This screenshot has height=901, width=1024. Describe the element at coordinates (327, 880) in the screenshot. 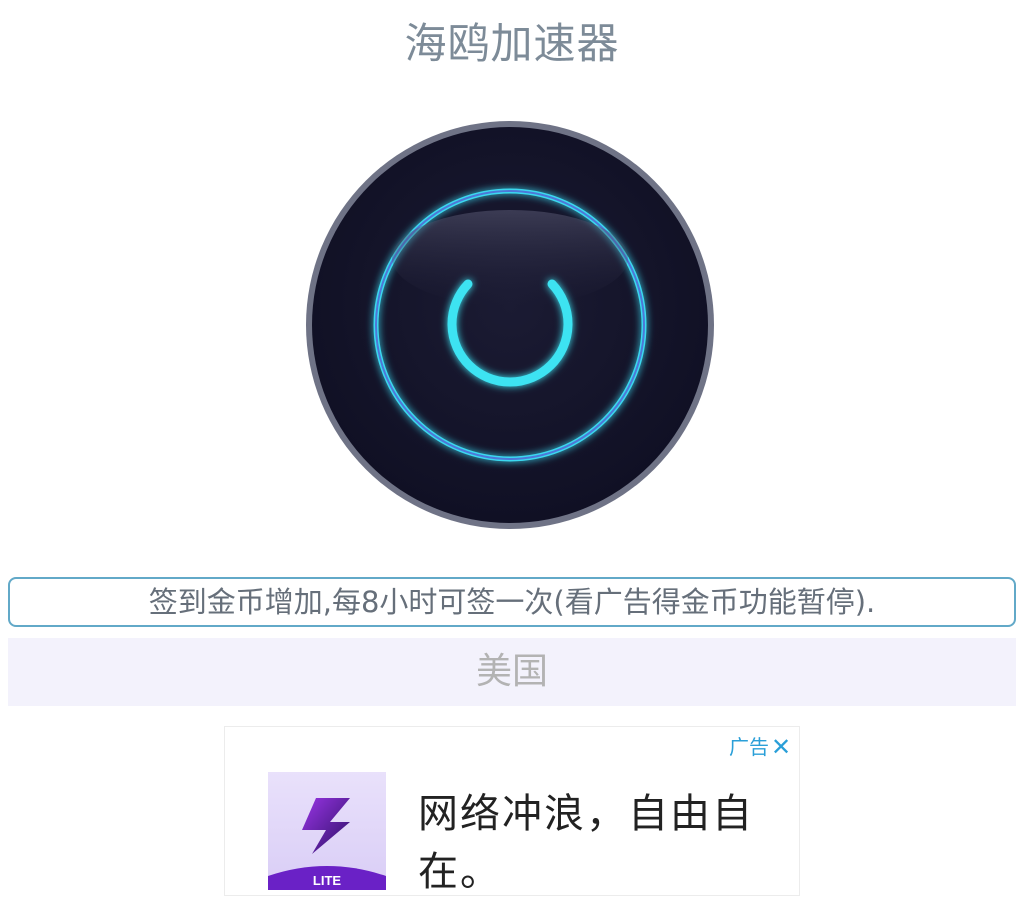

I see `lite-badge: LITE` at that location.